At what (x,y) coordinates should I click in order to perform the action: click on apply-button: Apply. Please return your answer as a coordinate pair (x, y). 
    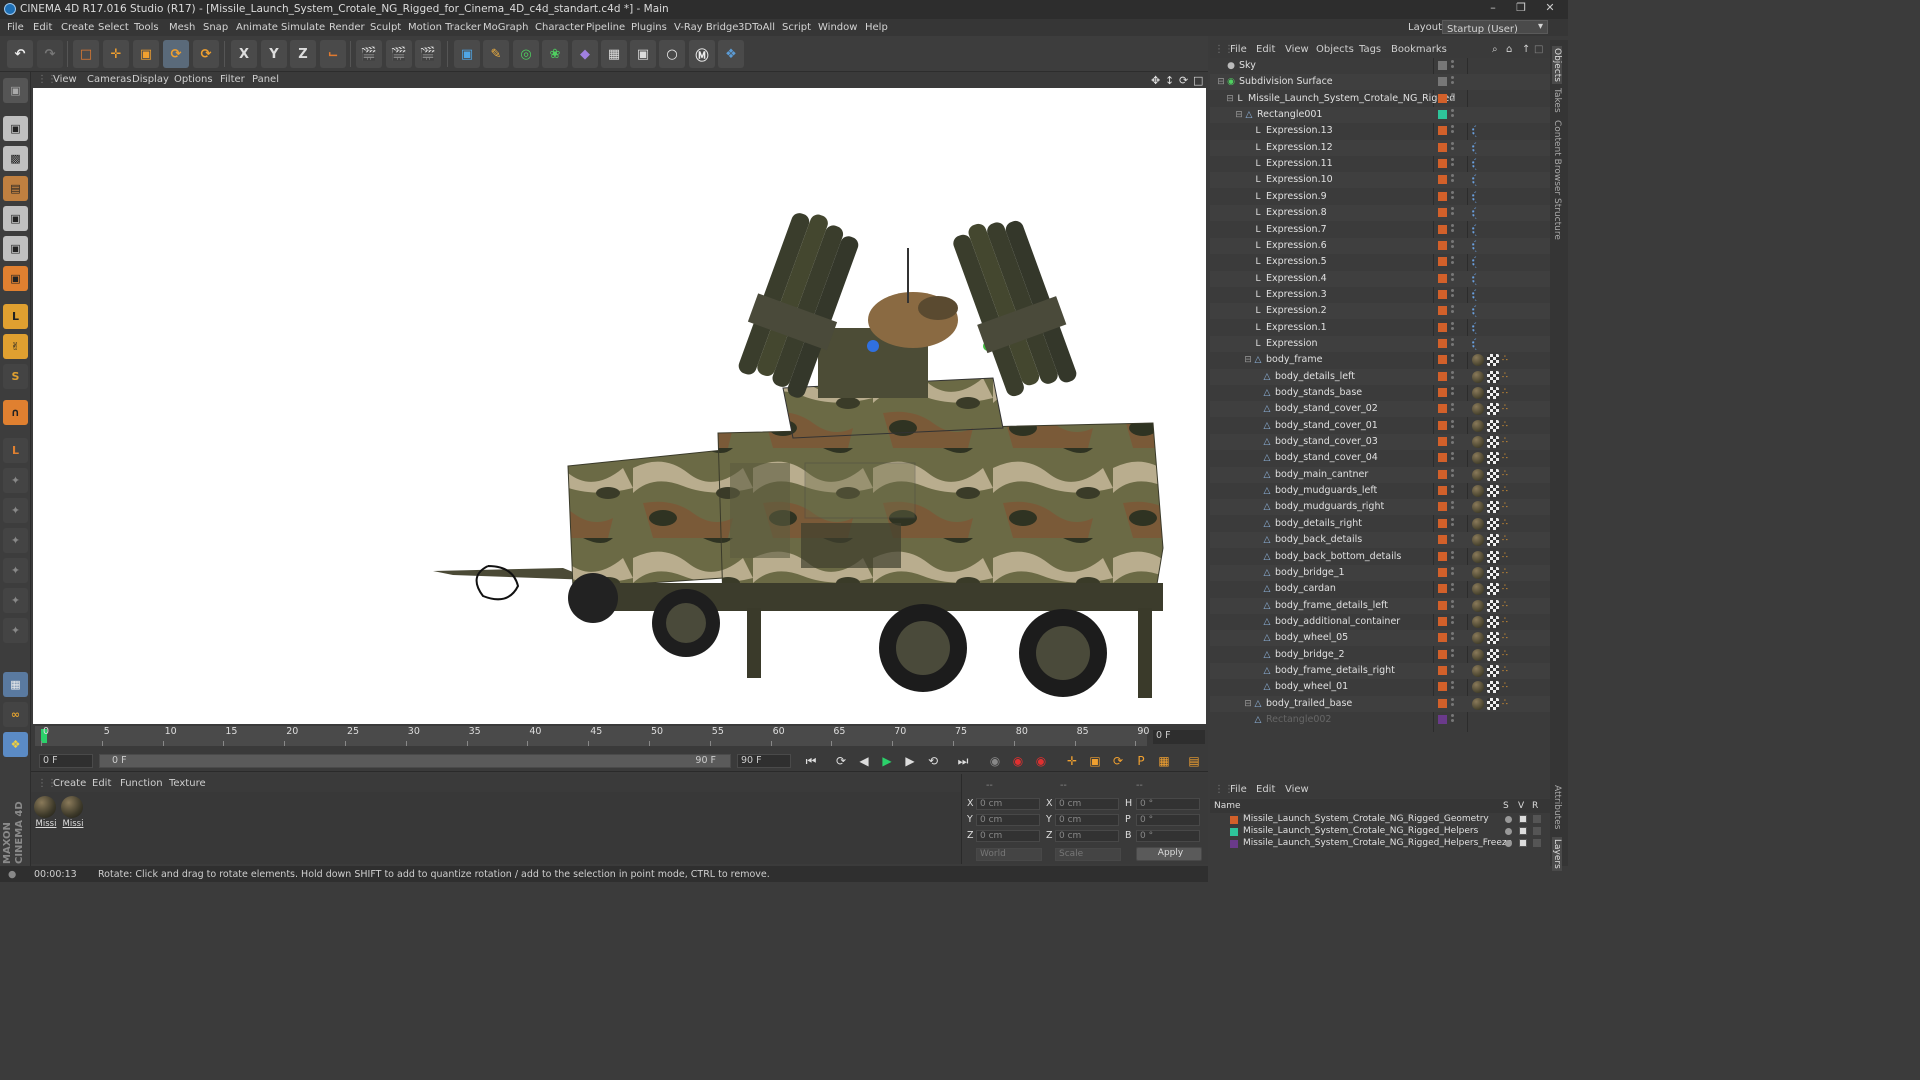
    Looking at the image, I should click on (1169, 854).